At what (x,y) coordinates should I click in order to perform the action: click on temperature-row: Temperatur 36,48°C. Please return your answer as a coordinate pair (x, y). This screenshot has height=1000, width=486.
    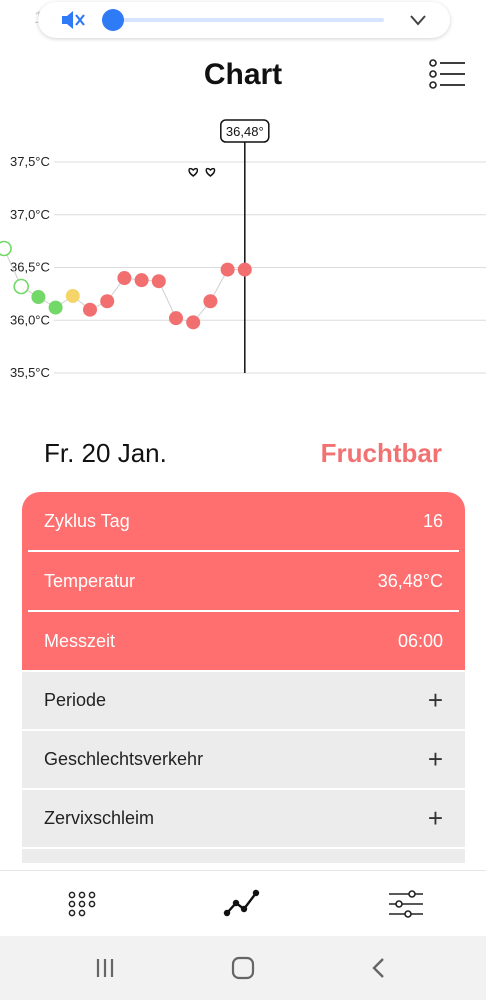
    Looking at the image, I should click on (243, 581).